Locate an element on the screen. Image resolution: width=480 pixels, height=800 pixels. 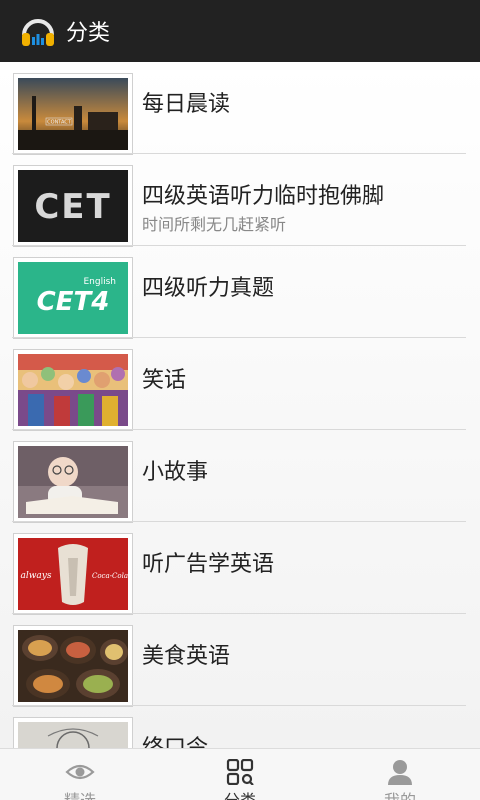
category-title: 终口令 is located at coordinates (175, 739).